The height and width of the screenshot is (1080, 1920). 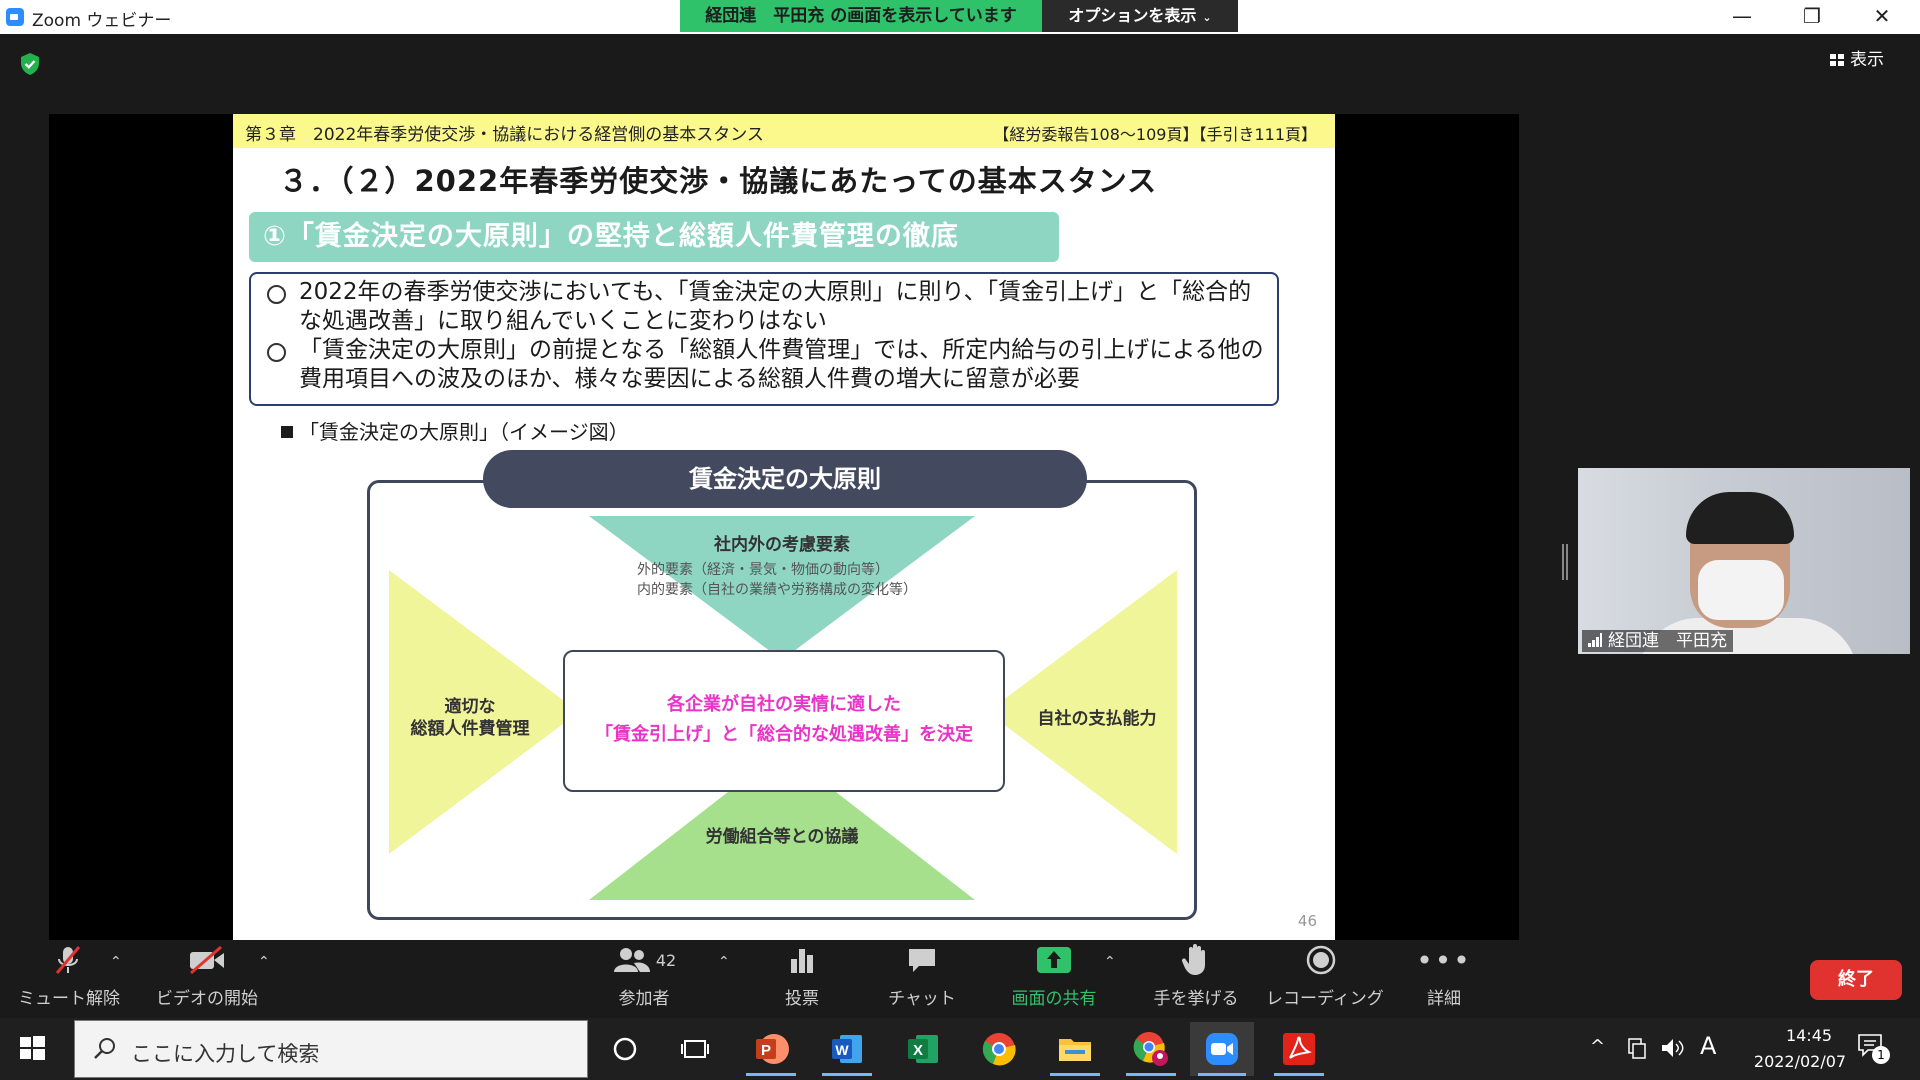 I want to click on search-icon, so click(x=104, y=1048).